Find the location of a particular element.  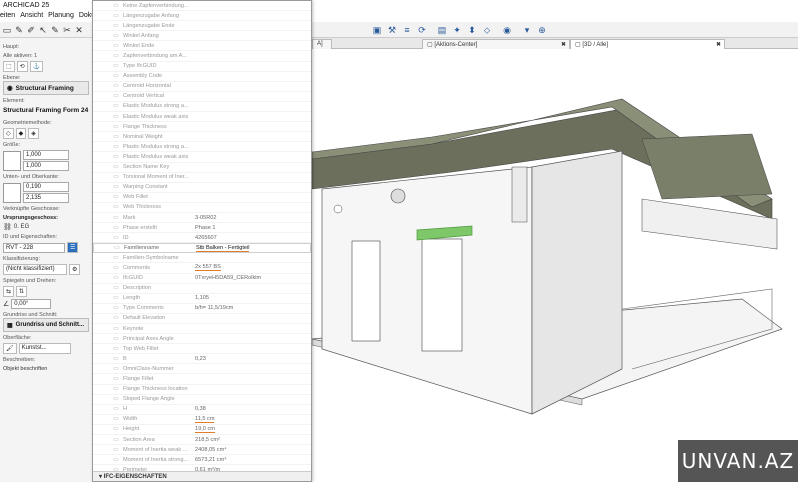

property-row: ▭ Web Thickness is located at coordinates (202, 208).